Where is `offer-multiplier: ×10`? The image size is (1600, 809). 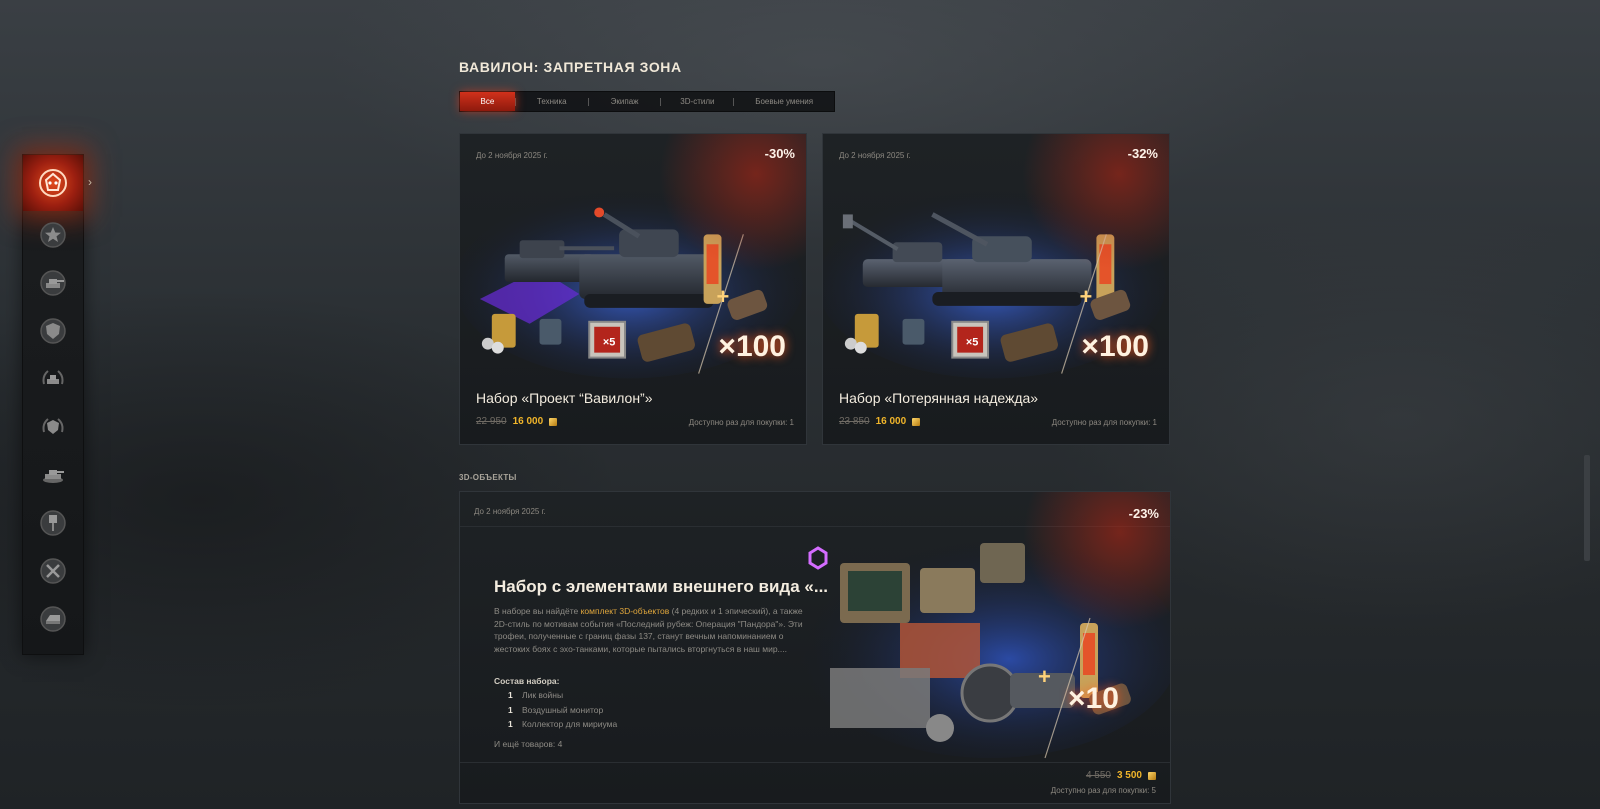
offer-multiplier: ×10 is located at coordinates (1093, 698).